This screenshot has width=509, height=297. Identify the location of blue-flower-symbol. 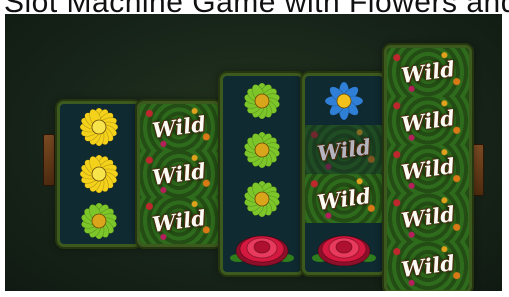
(344, 100).